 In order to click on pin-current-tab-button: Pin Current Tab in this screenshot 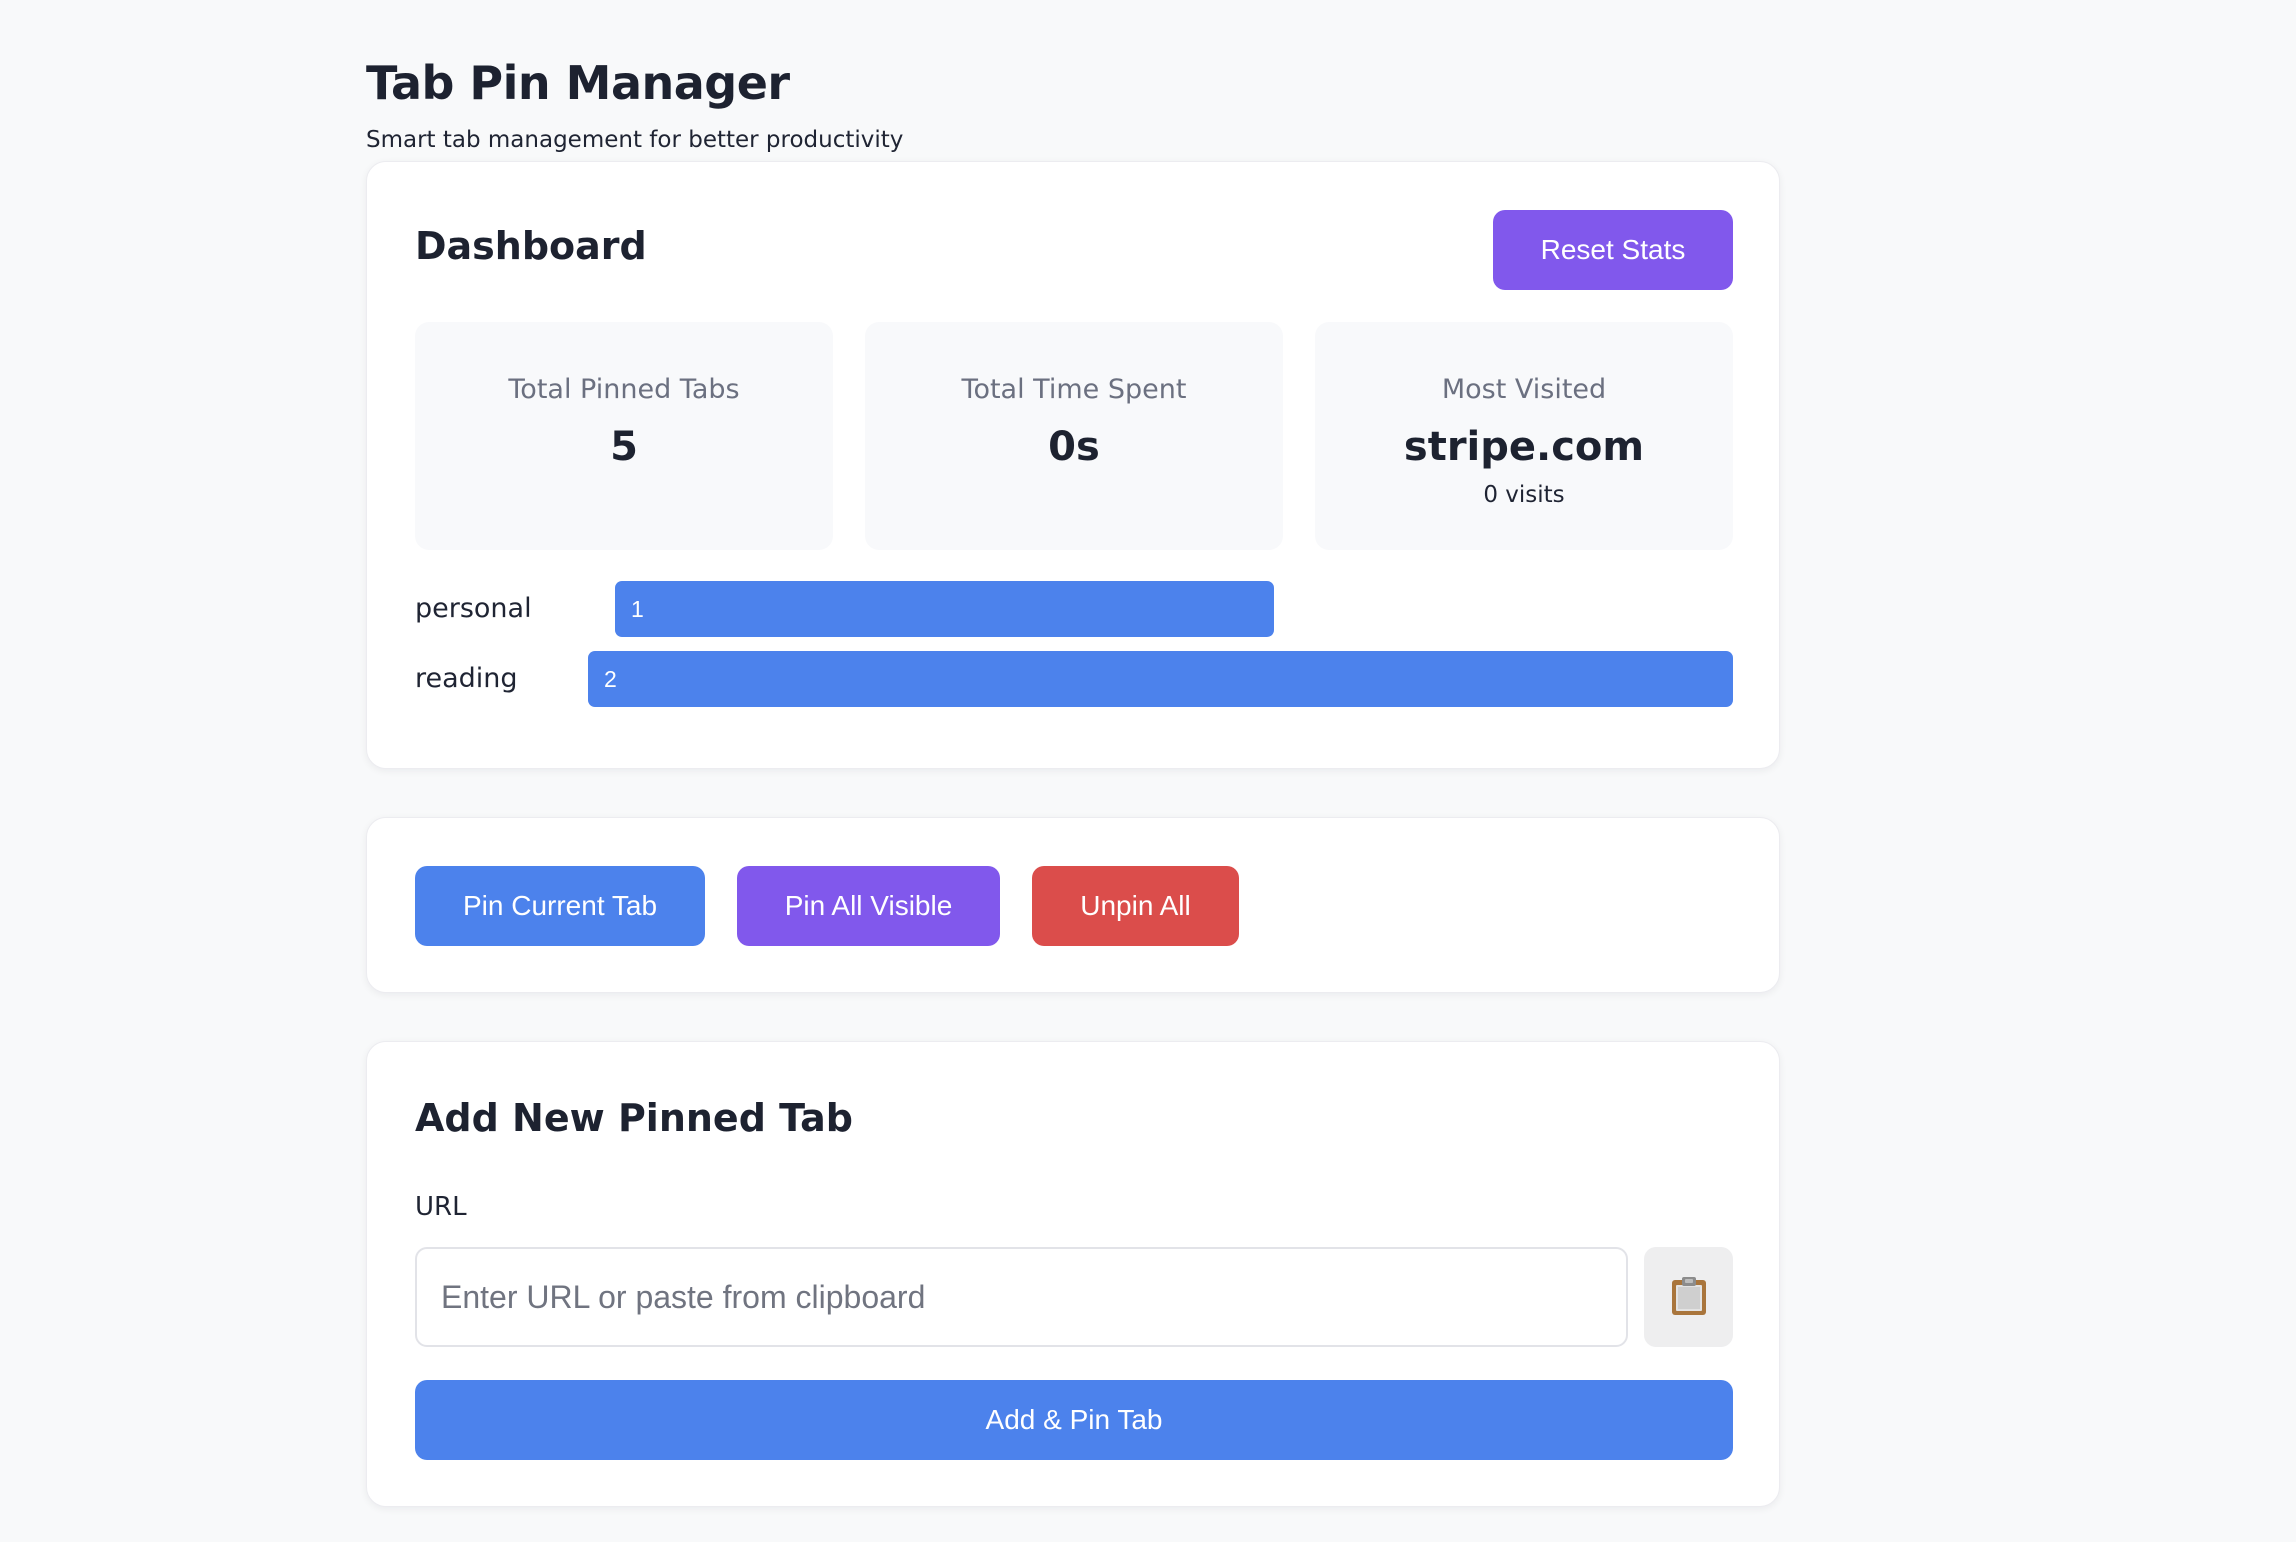, I will do `click(560, 906)`.